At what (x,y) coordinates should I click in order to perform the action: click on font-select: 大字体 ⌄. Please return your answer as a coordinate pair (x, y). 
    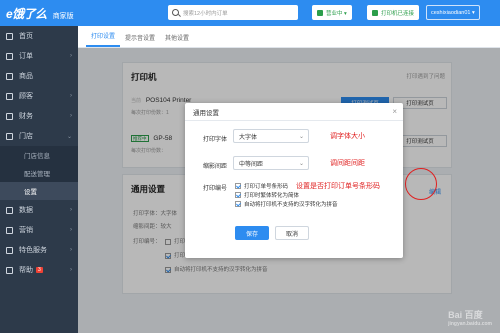
    Looking at the image, I should click on (271, 136).